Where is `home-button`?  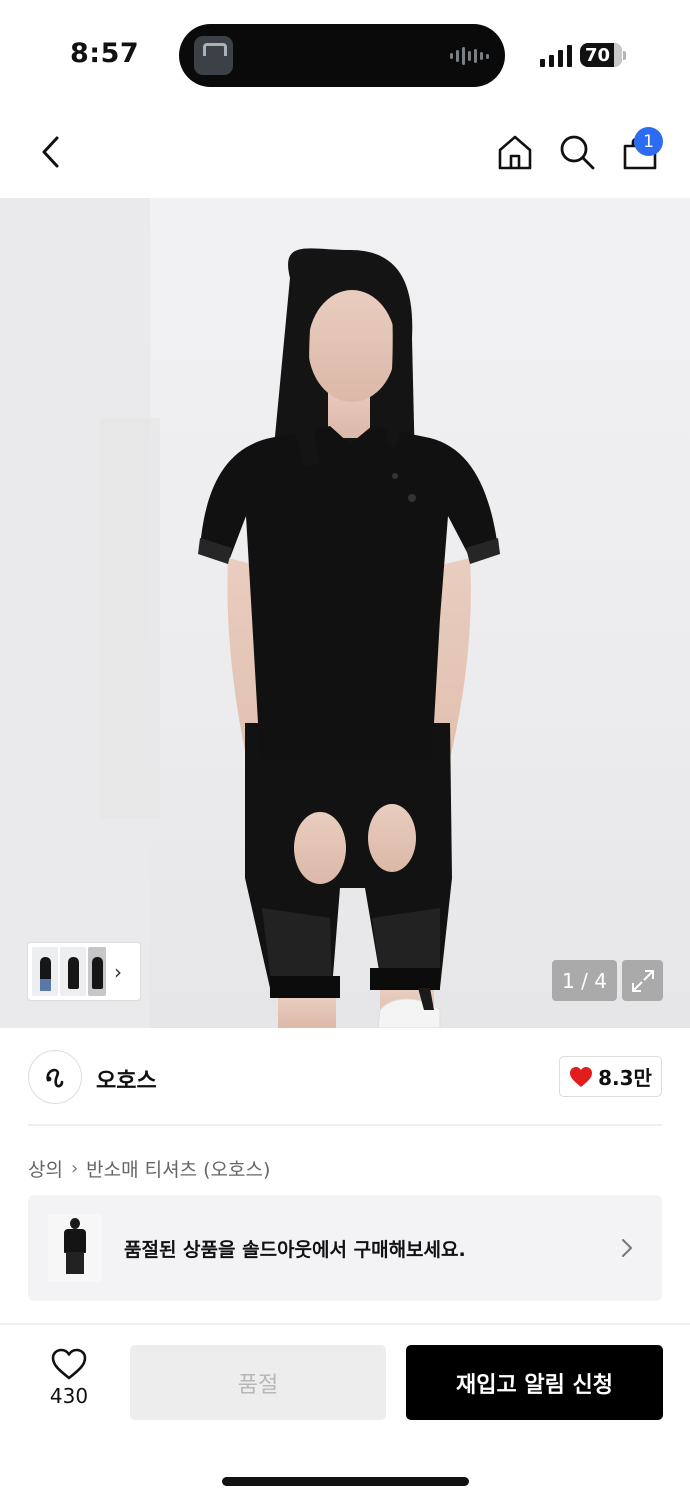 home-button is located at coordinates (515, 152).